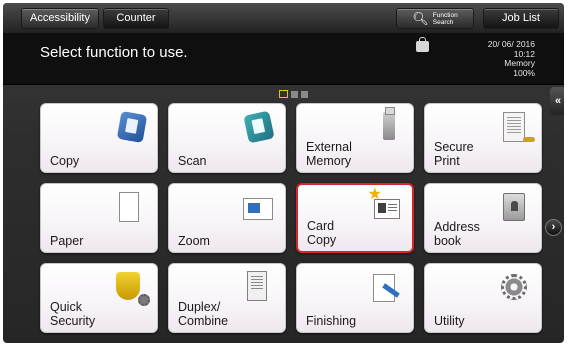 The image size is (567, 346). I want to click on tile-quick-security: Quick Security, so click(99, 298).